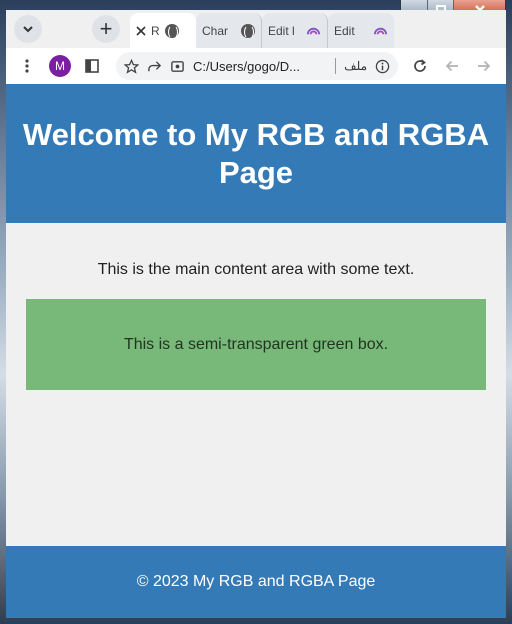  I want to click on file-chip: ملف, so click(355, 66).